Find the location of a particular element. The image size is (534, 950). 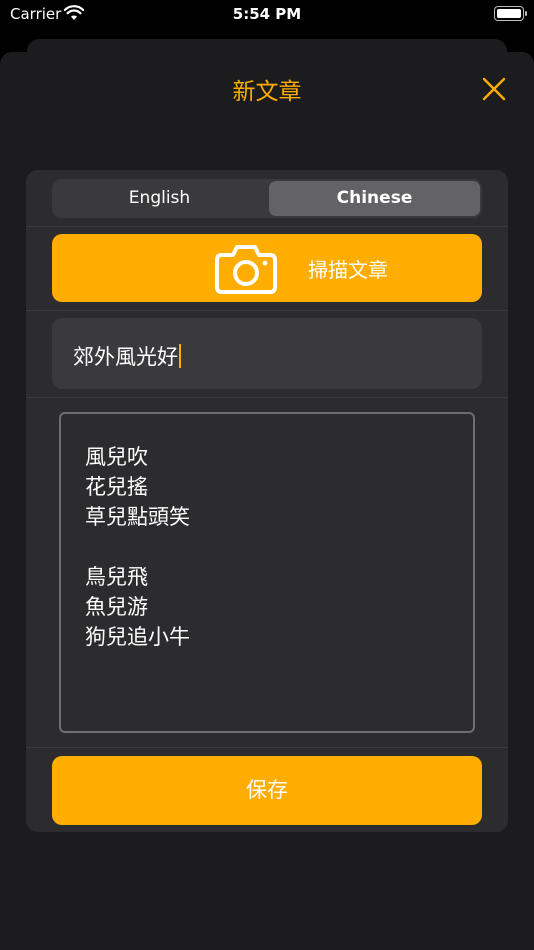

battery-icon is located at coordinates (510, 13).